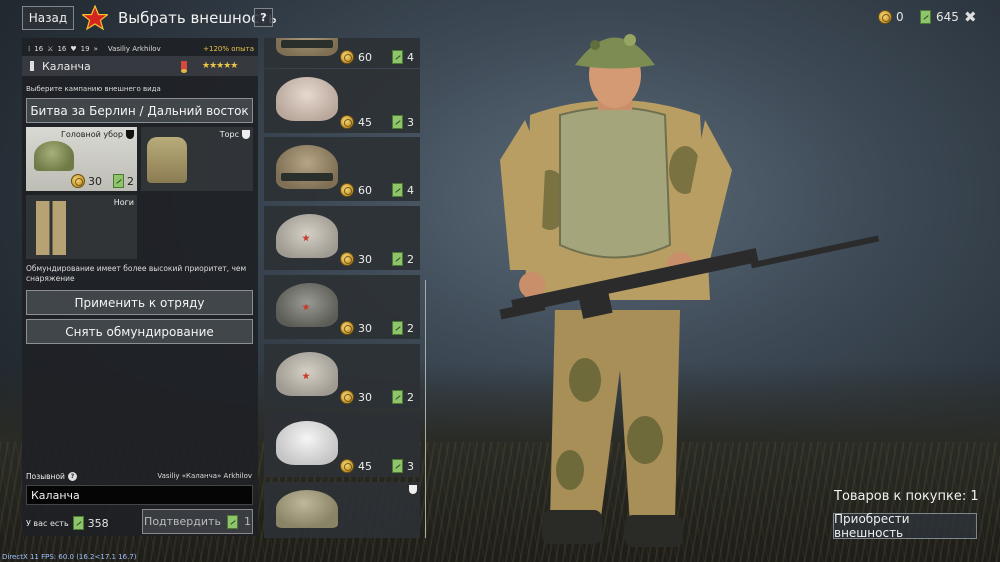 Image resolution: width=1000 pixels, height=562 pixels. What do you see at coordinates (134, 49) in the screenshot?
I see `soldier-name: Vasiliy Arkhilov` at bounding box center [134, 49].